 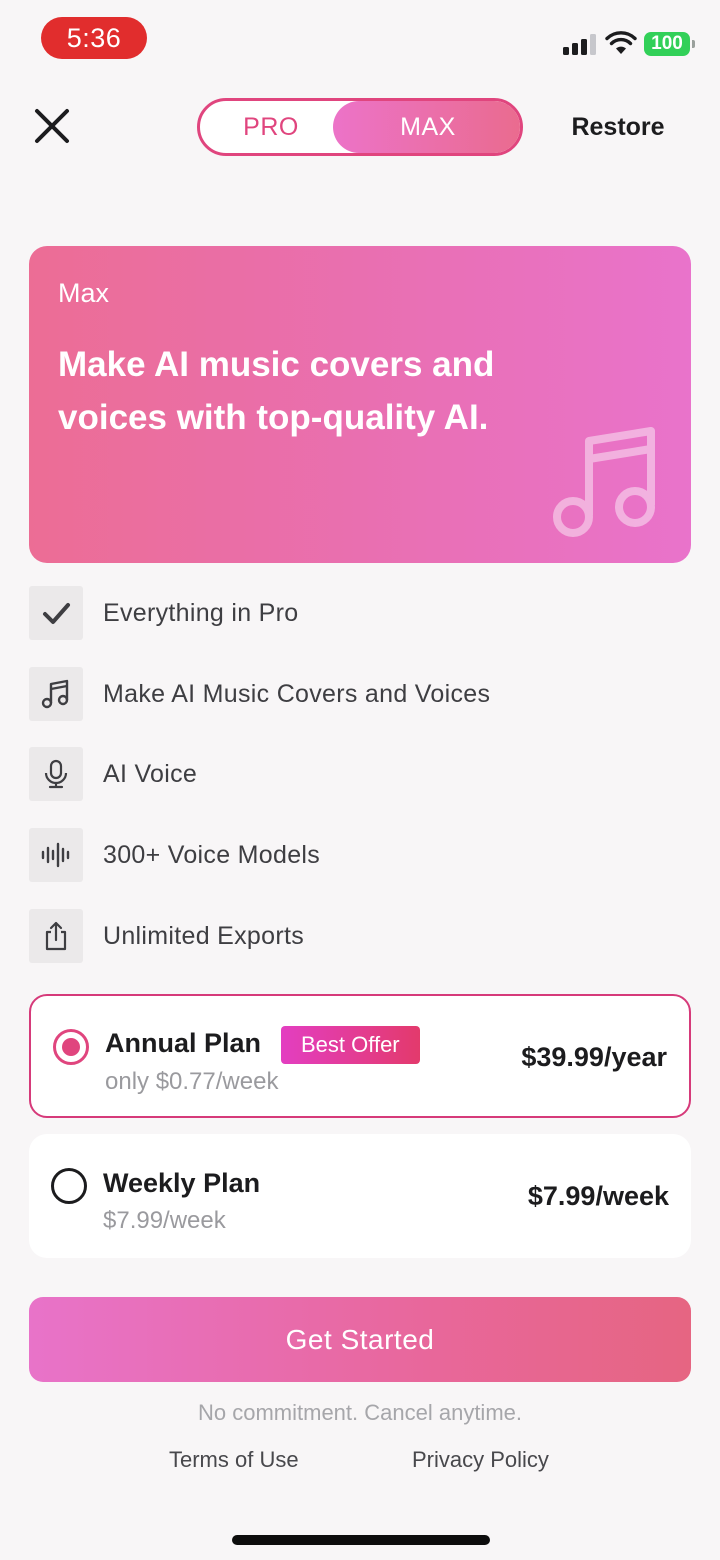 What do you see at coordinates (598, 1196) in the screenshot?
I see `plan-price: $7.99/week` at bounding box center [598, 1196].